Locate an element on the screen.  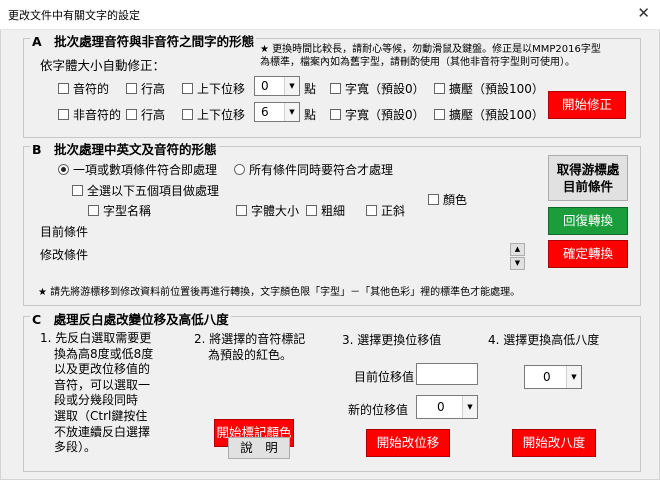
step4-label: 4. 選擇更換高低八度 is located at coordinates (544, 340).